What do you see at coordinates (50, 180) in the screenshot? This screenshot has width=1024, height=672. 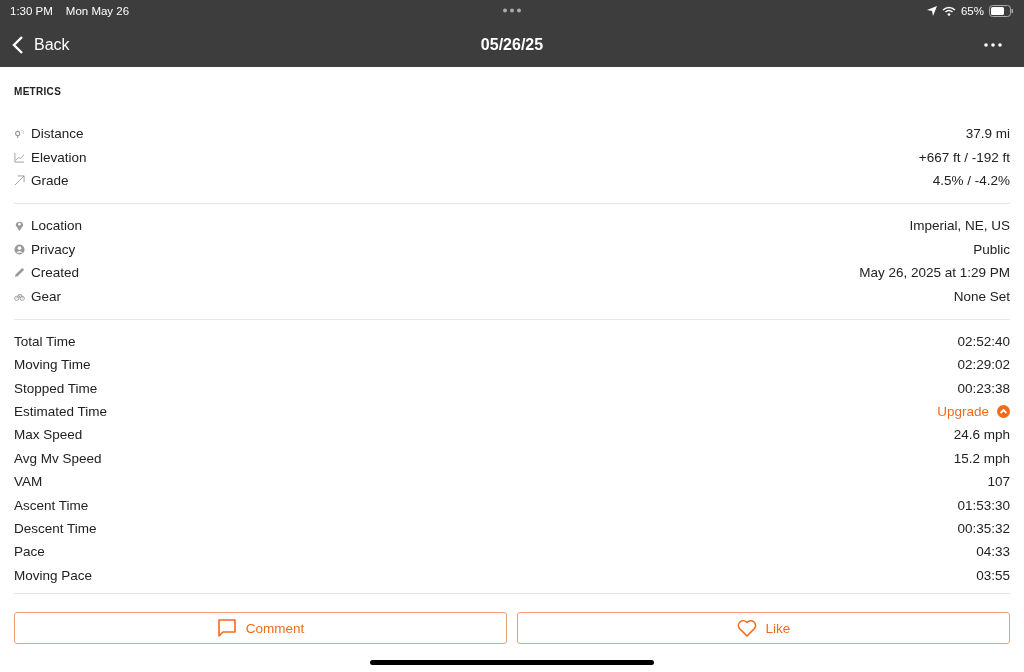 I see `metric-label: Grade` at bounding box center [50, 180].